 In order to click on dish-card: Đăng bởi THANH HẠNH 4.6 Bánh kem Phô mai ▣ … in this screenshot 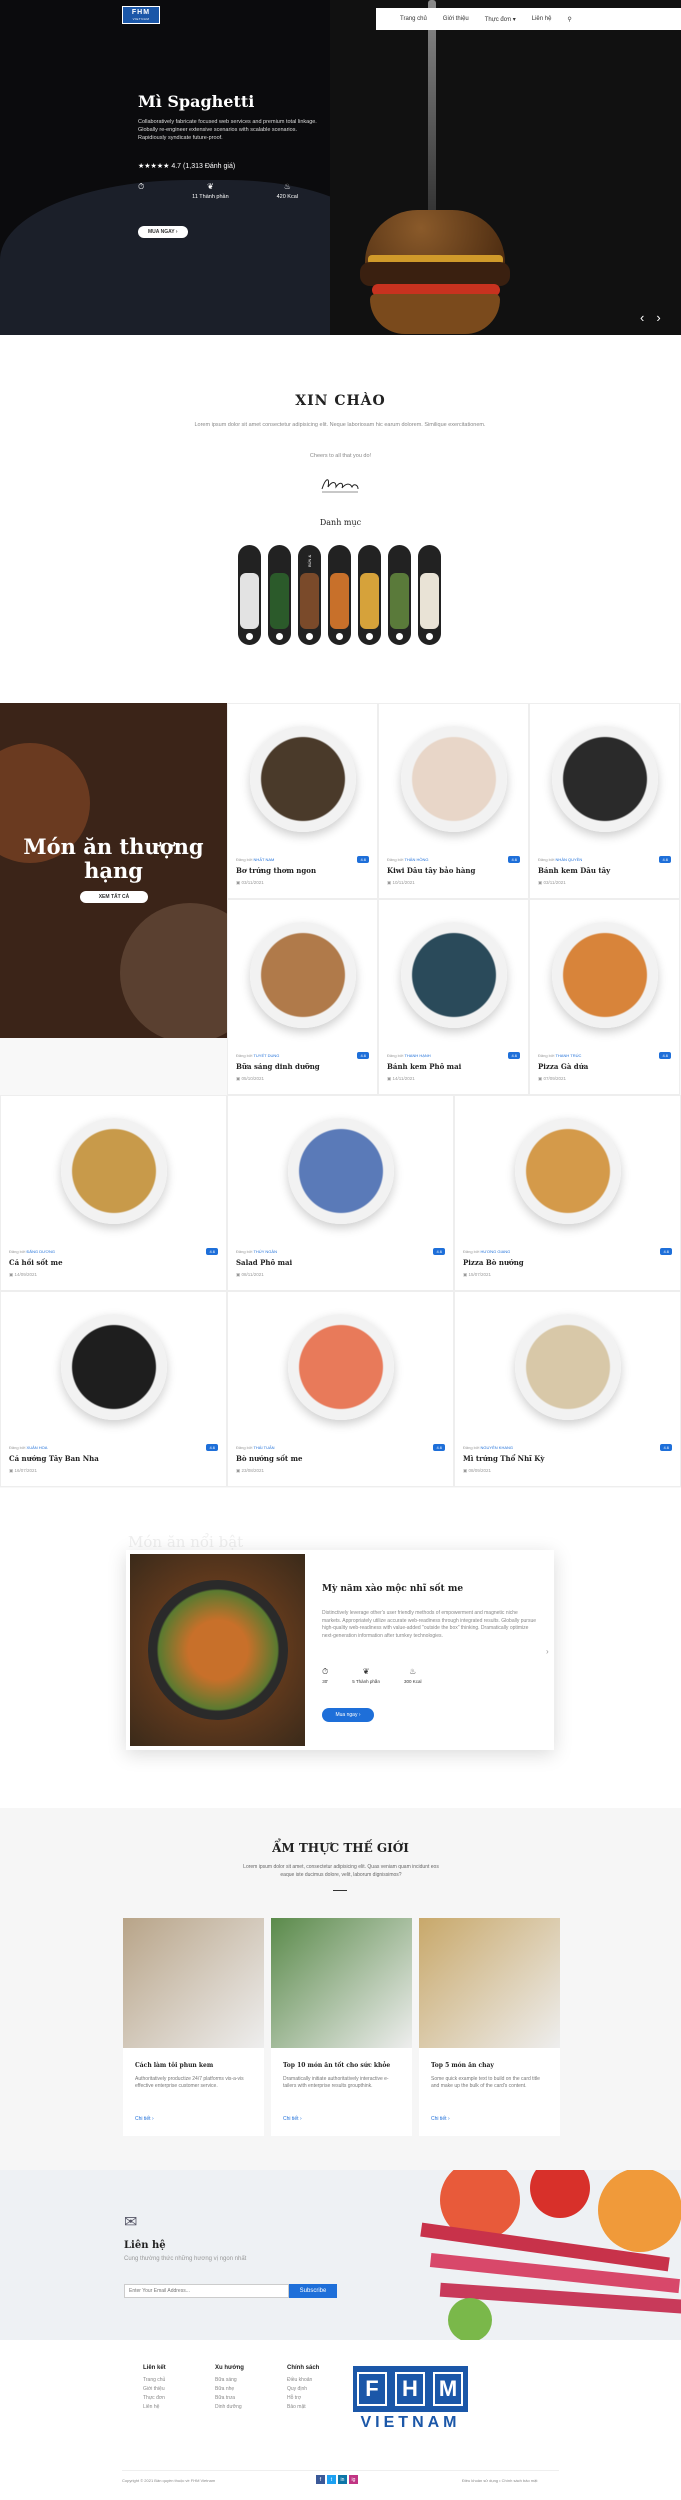, I will do `click(453, 997)`.